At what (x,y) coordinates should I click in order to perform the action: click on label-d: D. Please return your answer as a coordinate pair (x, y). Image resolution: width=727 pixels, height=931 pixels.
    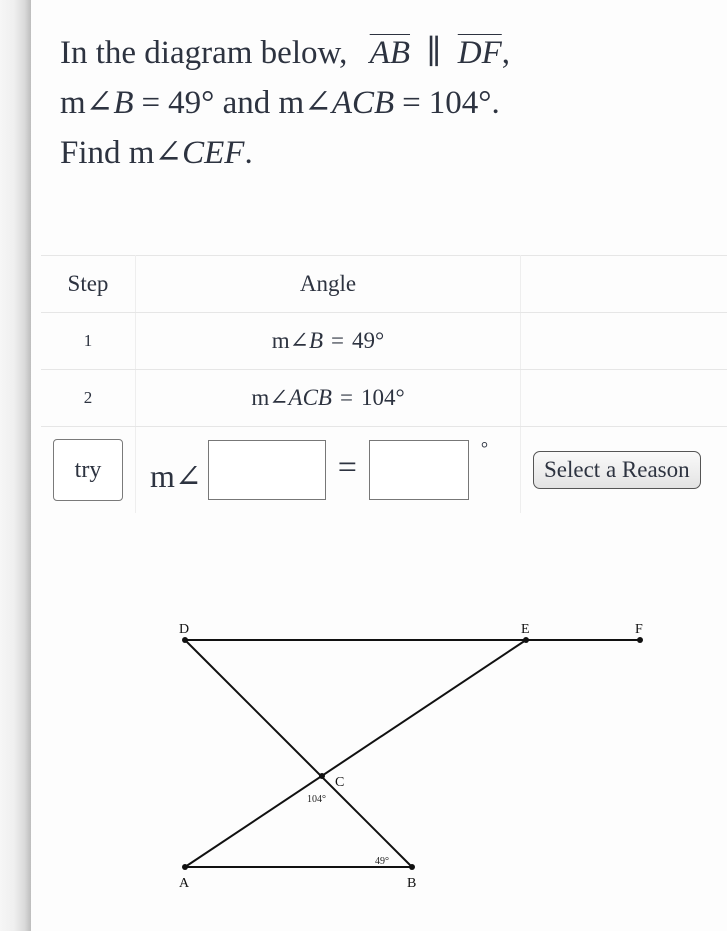
    Looking at the image, I should click on (184, 629).